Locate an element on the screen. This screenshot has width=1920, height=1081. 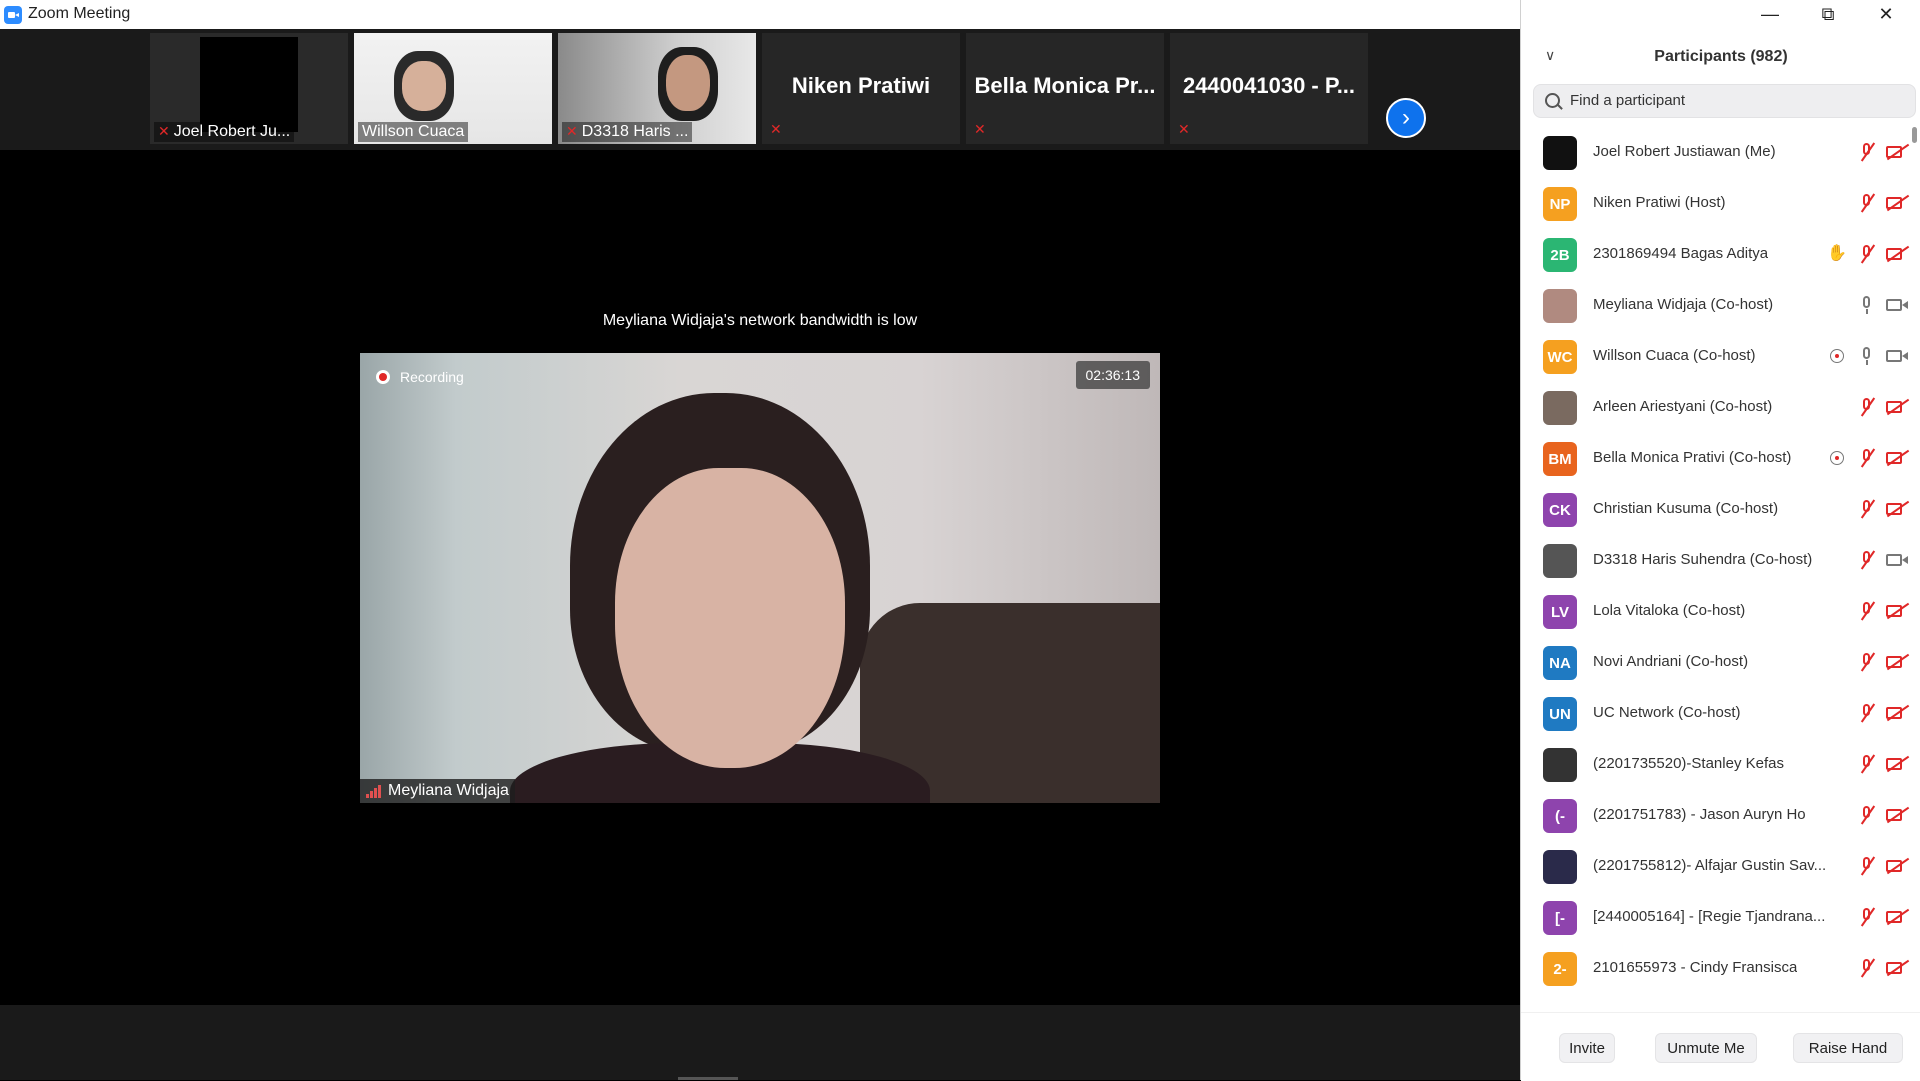
participant-name: (2201735520)-Stanley Kefas is located at coordinates (1688, 763).